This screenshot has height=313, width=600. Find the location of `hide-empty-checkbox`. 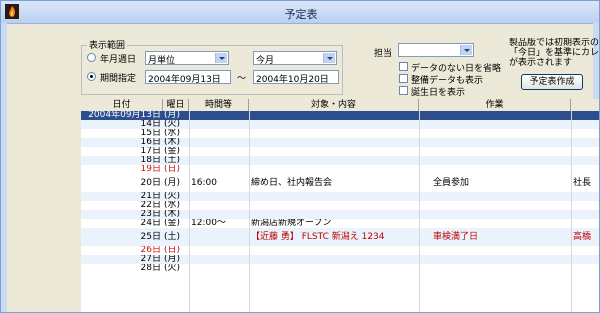

hide-empty-checkbox is located at coordinates (403, 66).